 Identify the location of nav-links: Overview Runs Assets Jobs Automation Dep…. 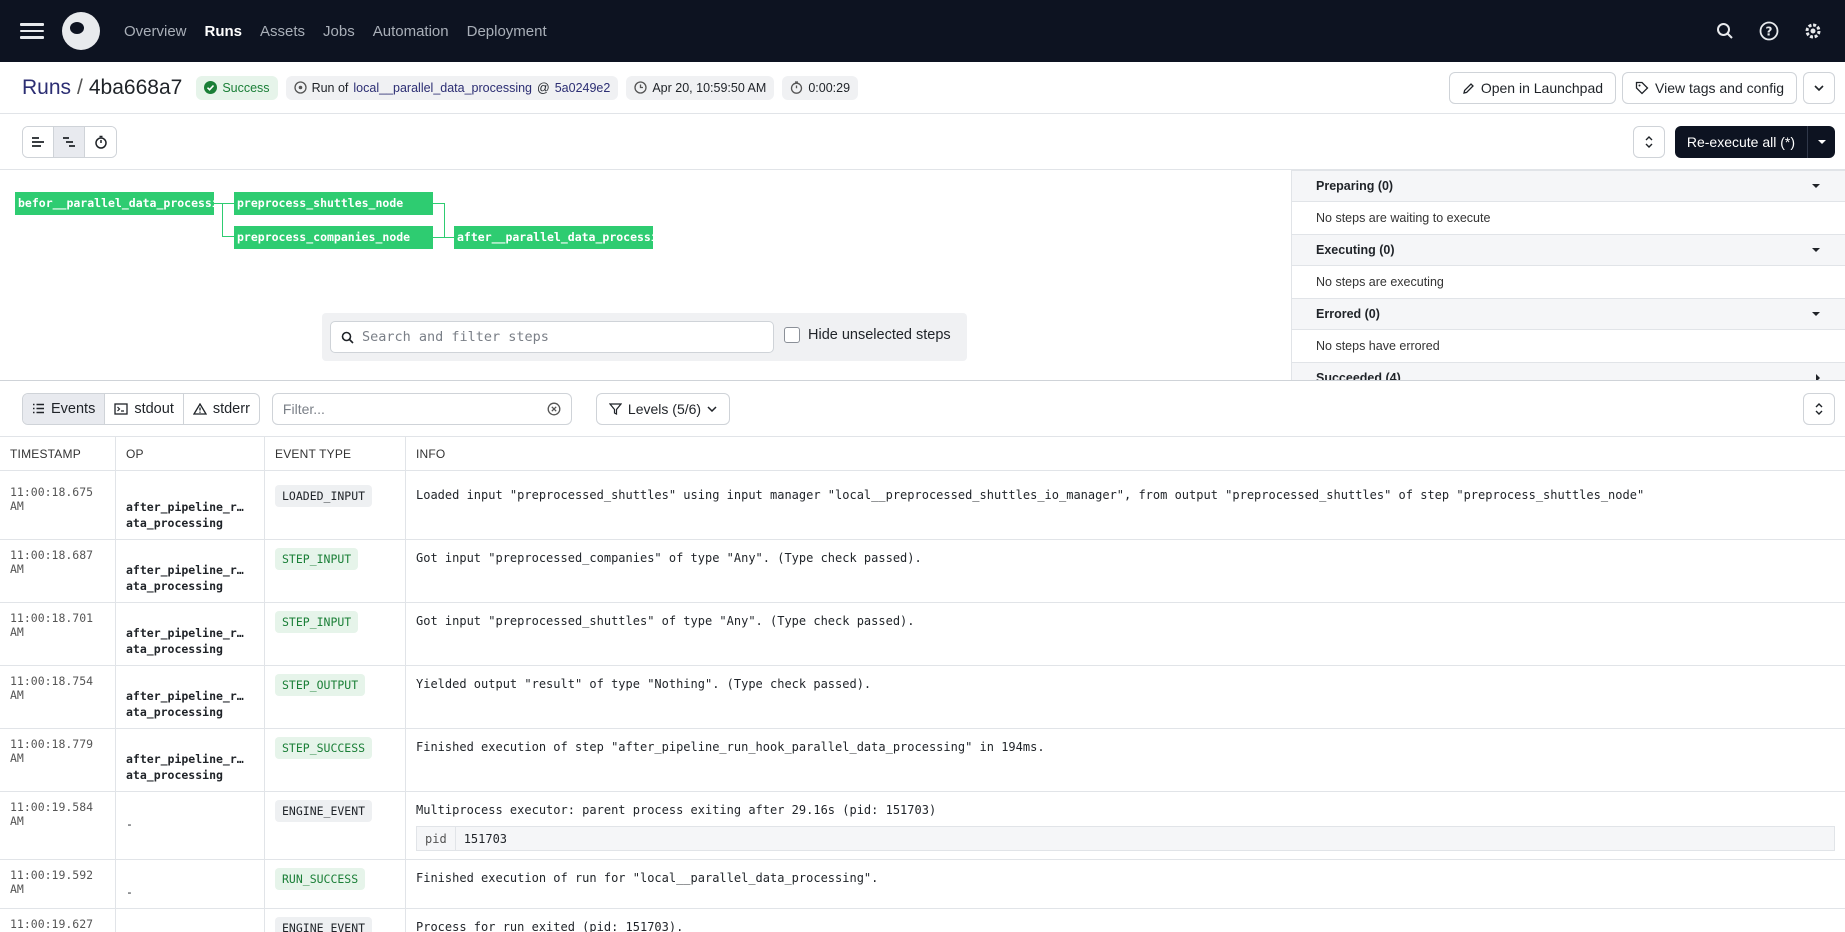
(335, 31).